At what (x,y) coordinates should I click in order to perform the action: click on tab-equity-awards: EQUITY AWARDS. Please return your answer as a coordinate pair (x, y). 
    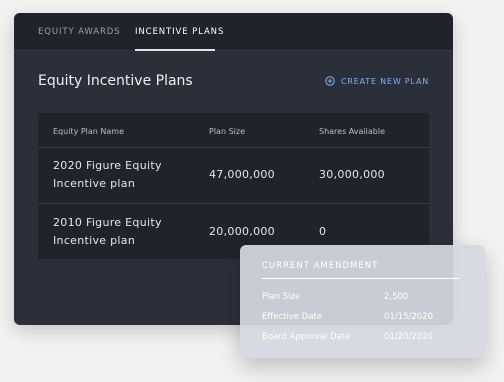
    Looking at the image, I should click on (79, 32).